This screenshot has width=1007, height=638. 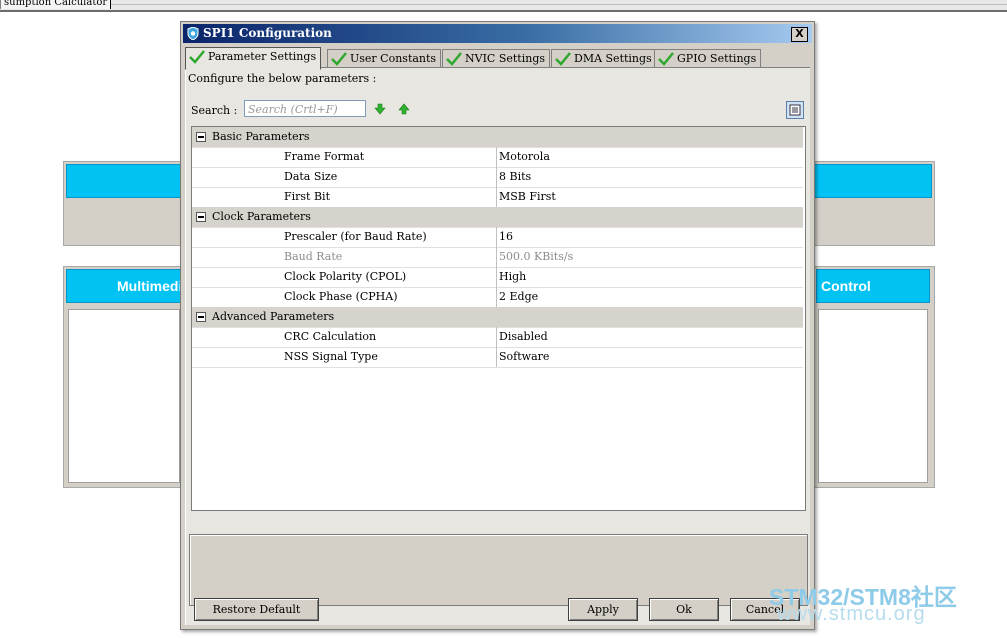 What do you see at coordinates (846, 286) in the screenshot?
I see `control-panel-title: Control` at bounding box center [846, 286].